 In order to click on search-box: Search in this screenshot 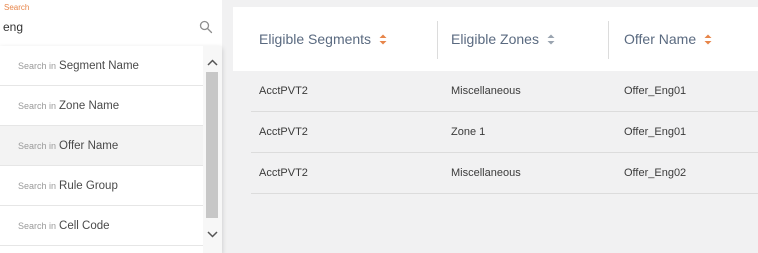, I will do `click(111, 23)`.